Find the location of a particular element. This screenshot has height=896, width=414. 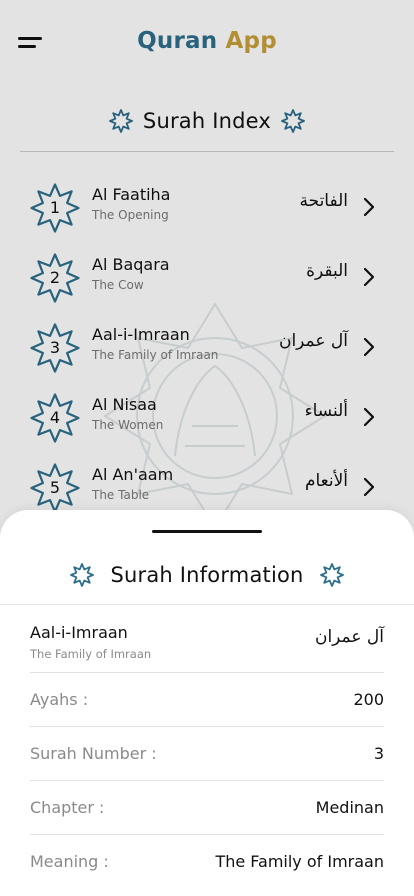

app-header: Quran App is located at coordinates (207, 43).